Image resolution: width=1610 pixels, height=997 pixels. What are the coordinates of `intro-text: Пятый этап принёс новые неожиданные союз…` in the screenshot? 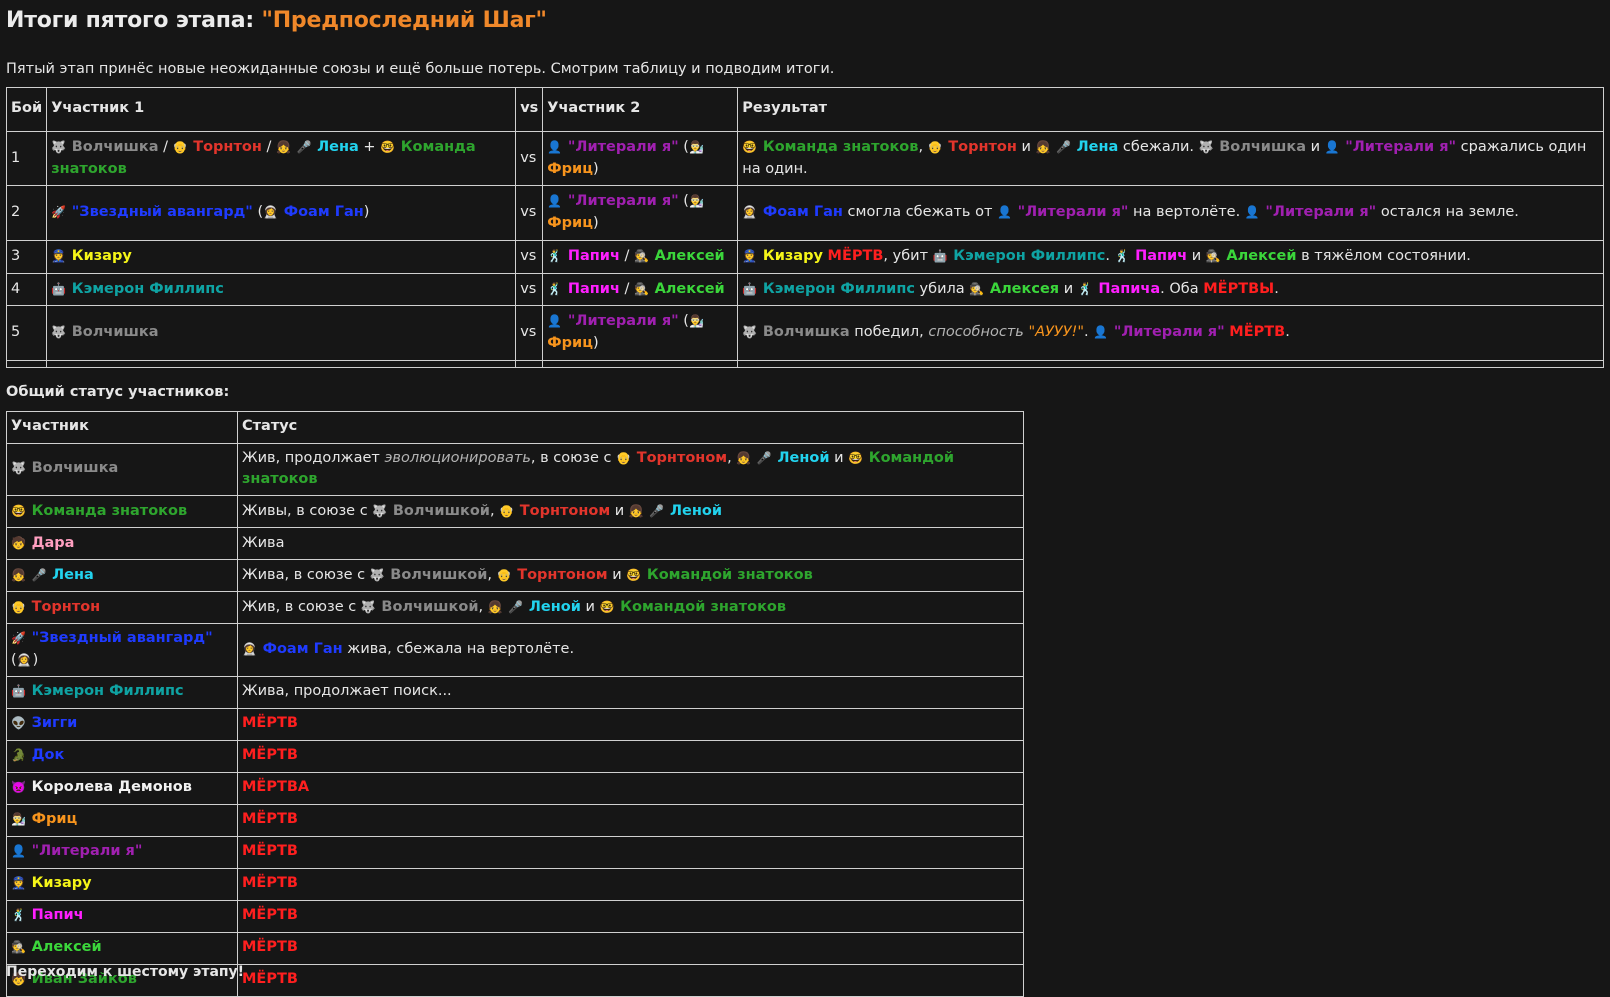 It's located at (420, 69).